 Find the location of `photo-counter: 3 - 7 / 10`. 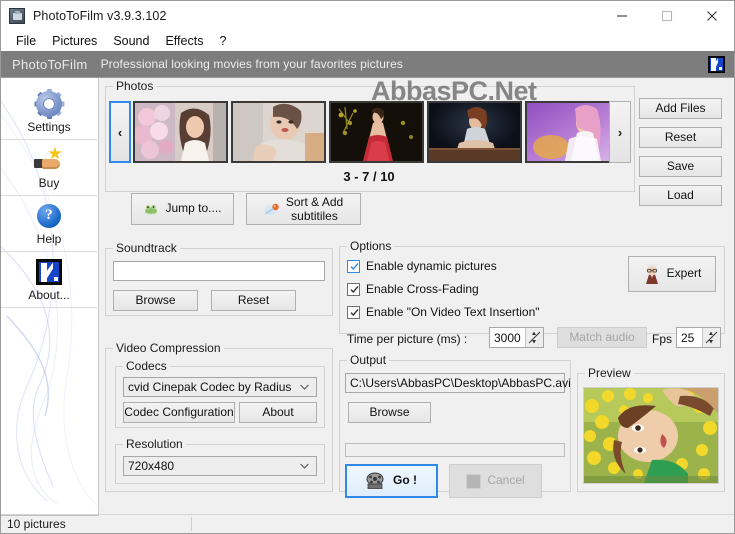

photo-counter: 3 - 7 / 10 is located at coordinates (369, 176).